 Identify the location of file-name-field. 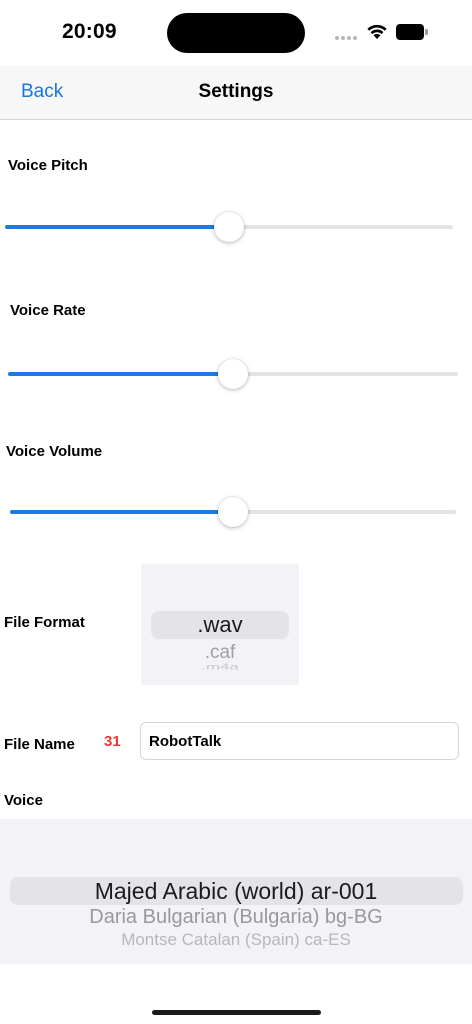
(299, 741).